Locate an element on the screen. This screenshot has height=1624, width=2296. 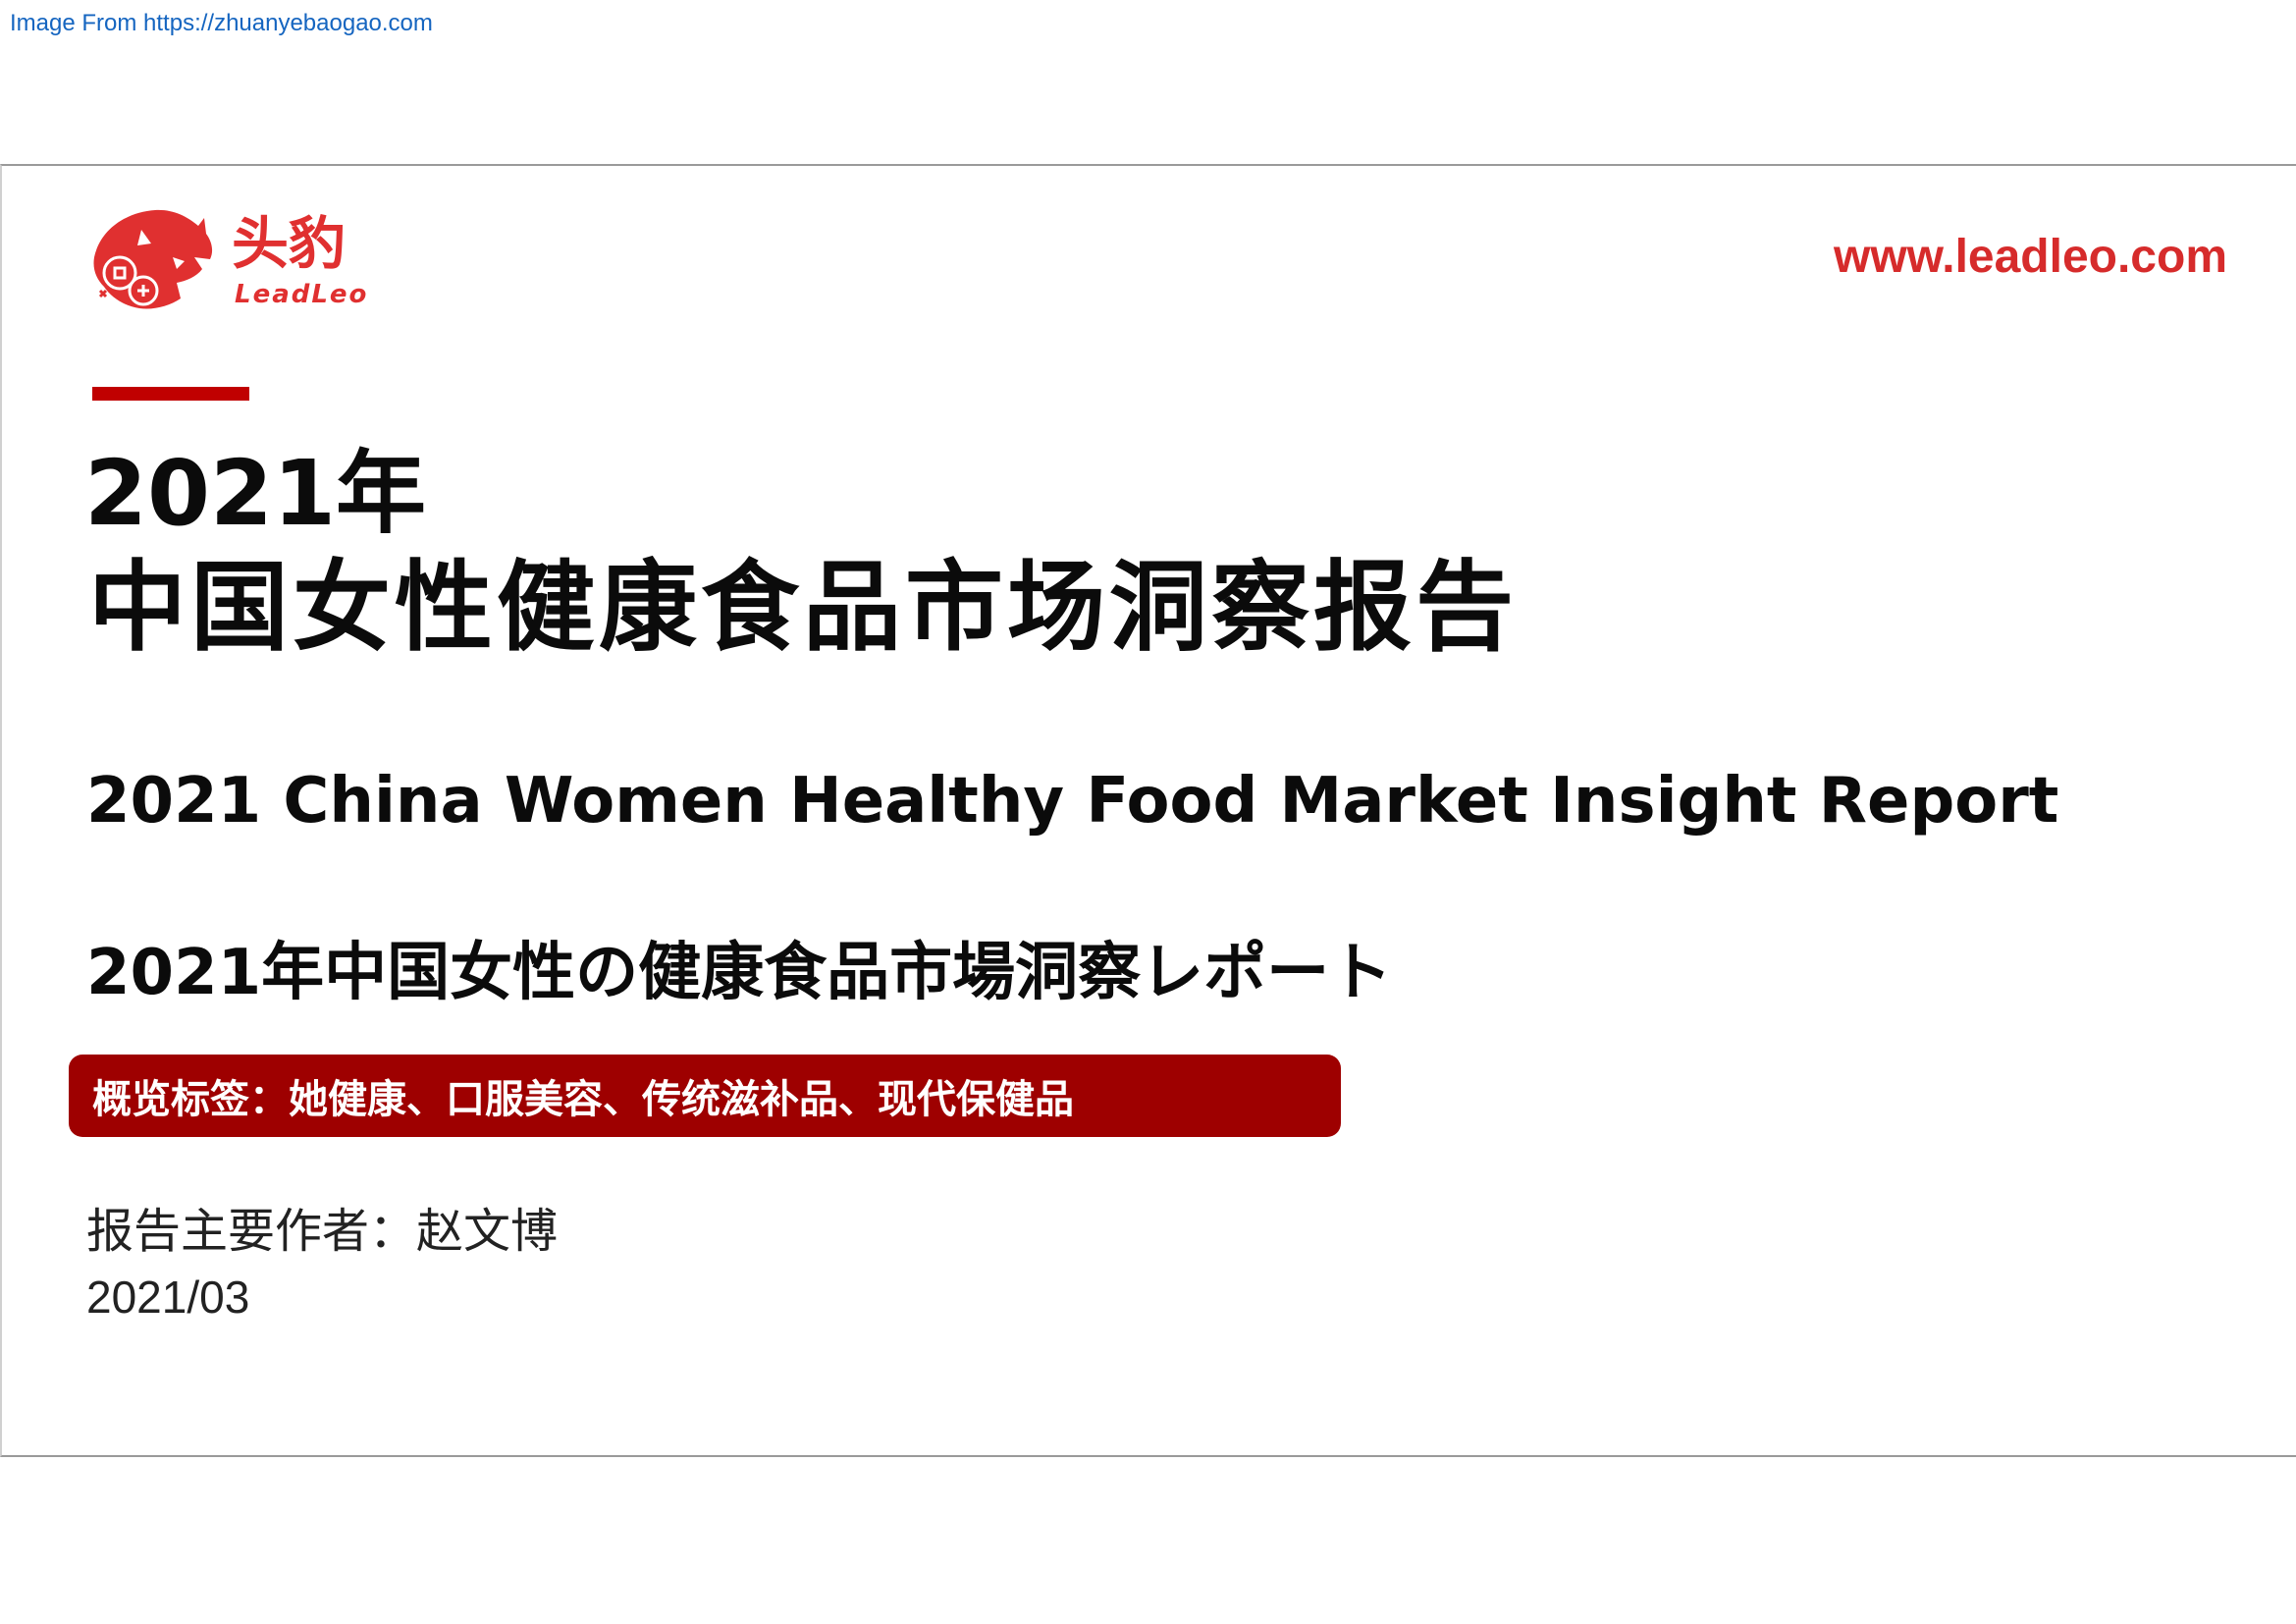
report-title: 中国女性健康食品市场洞察报告 is located at coordinates (803, 607).